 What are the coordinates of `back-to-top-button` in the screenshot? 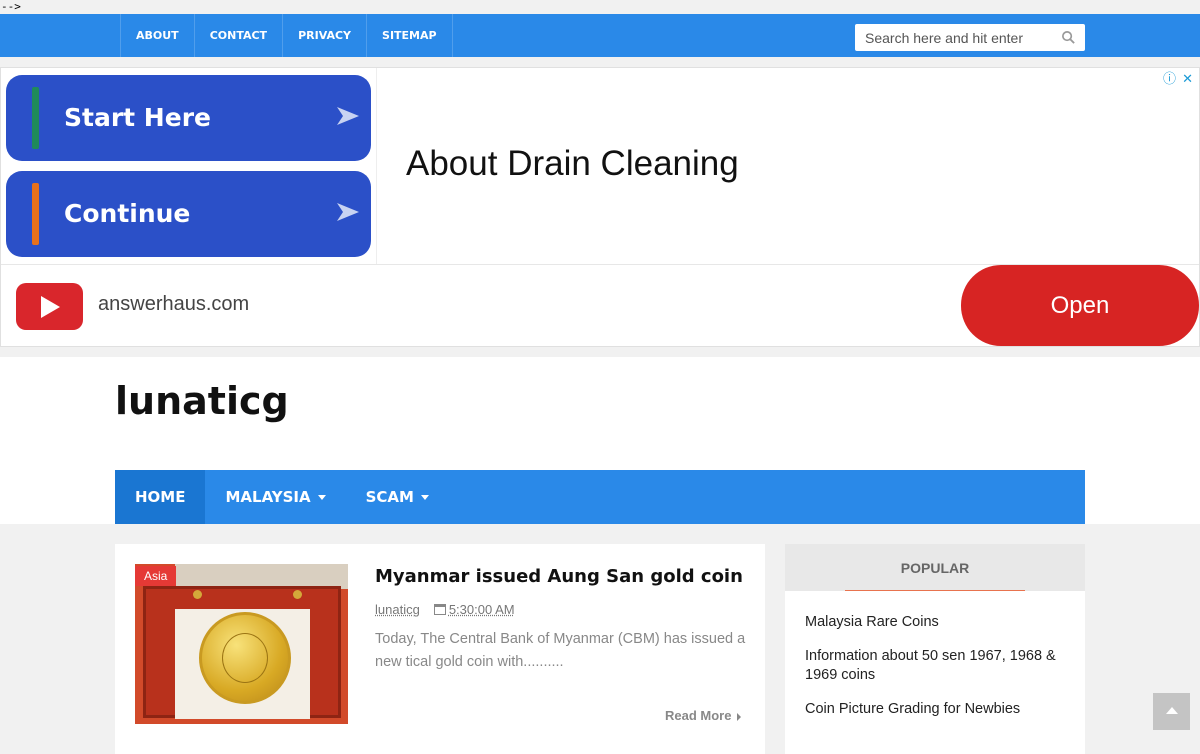 It's located at (1171, 711).